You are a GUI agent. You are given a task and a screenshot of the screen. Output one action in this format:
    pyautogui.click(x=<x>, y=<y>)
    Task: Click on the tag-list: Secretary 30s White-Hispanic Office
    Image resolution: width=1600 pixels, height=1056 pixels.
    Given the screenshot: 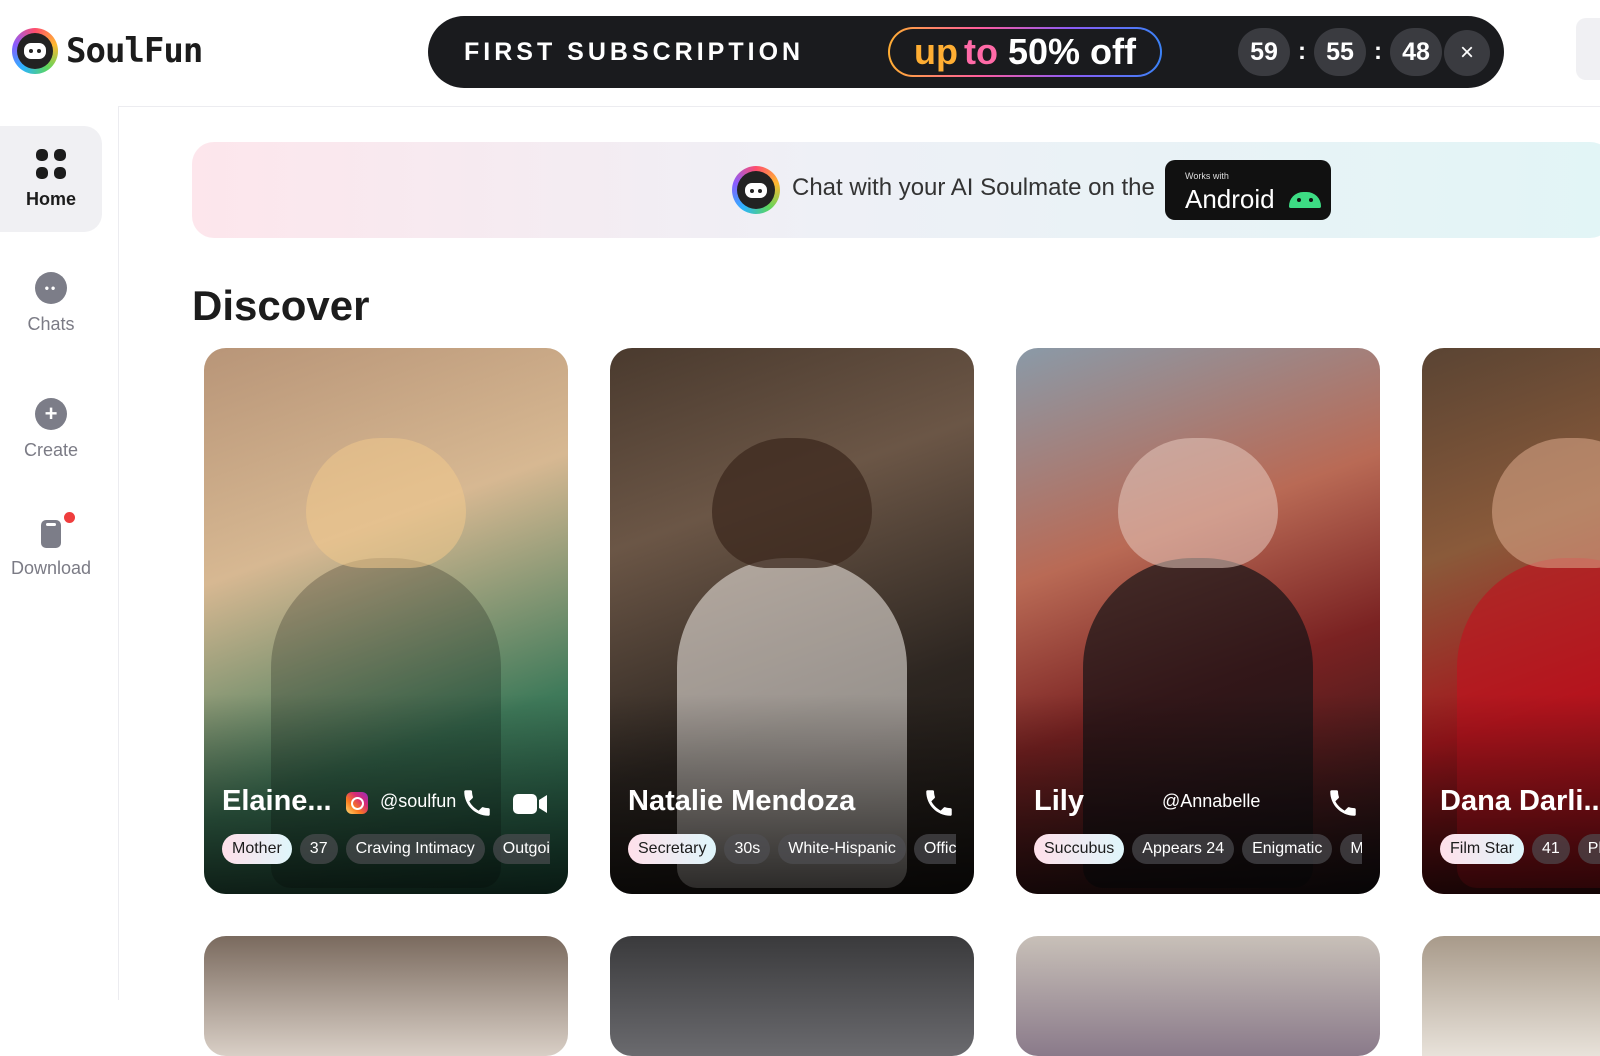 What is the action you would take?
    pyautogui.click(x=792, y=849)
    